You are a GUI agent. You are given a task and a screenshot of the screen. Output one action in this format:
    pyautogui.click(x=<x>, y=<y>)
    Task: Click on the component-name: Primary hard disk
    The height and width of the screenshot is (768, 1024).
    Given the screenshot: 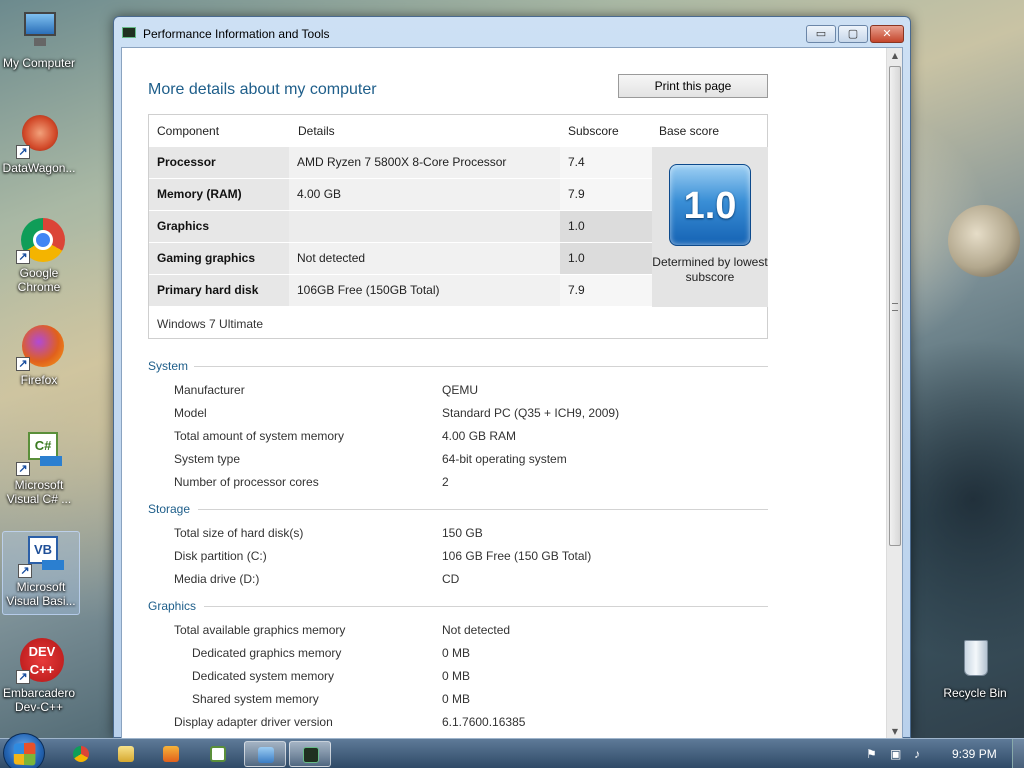 What is the action you would take?
    pyautogui.click(x=219, y=290)
    